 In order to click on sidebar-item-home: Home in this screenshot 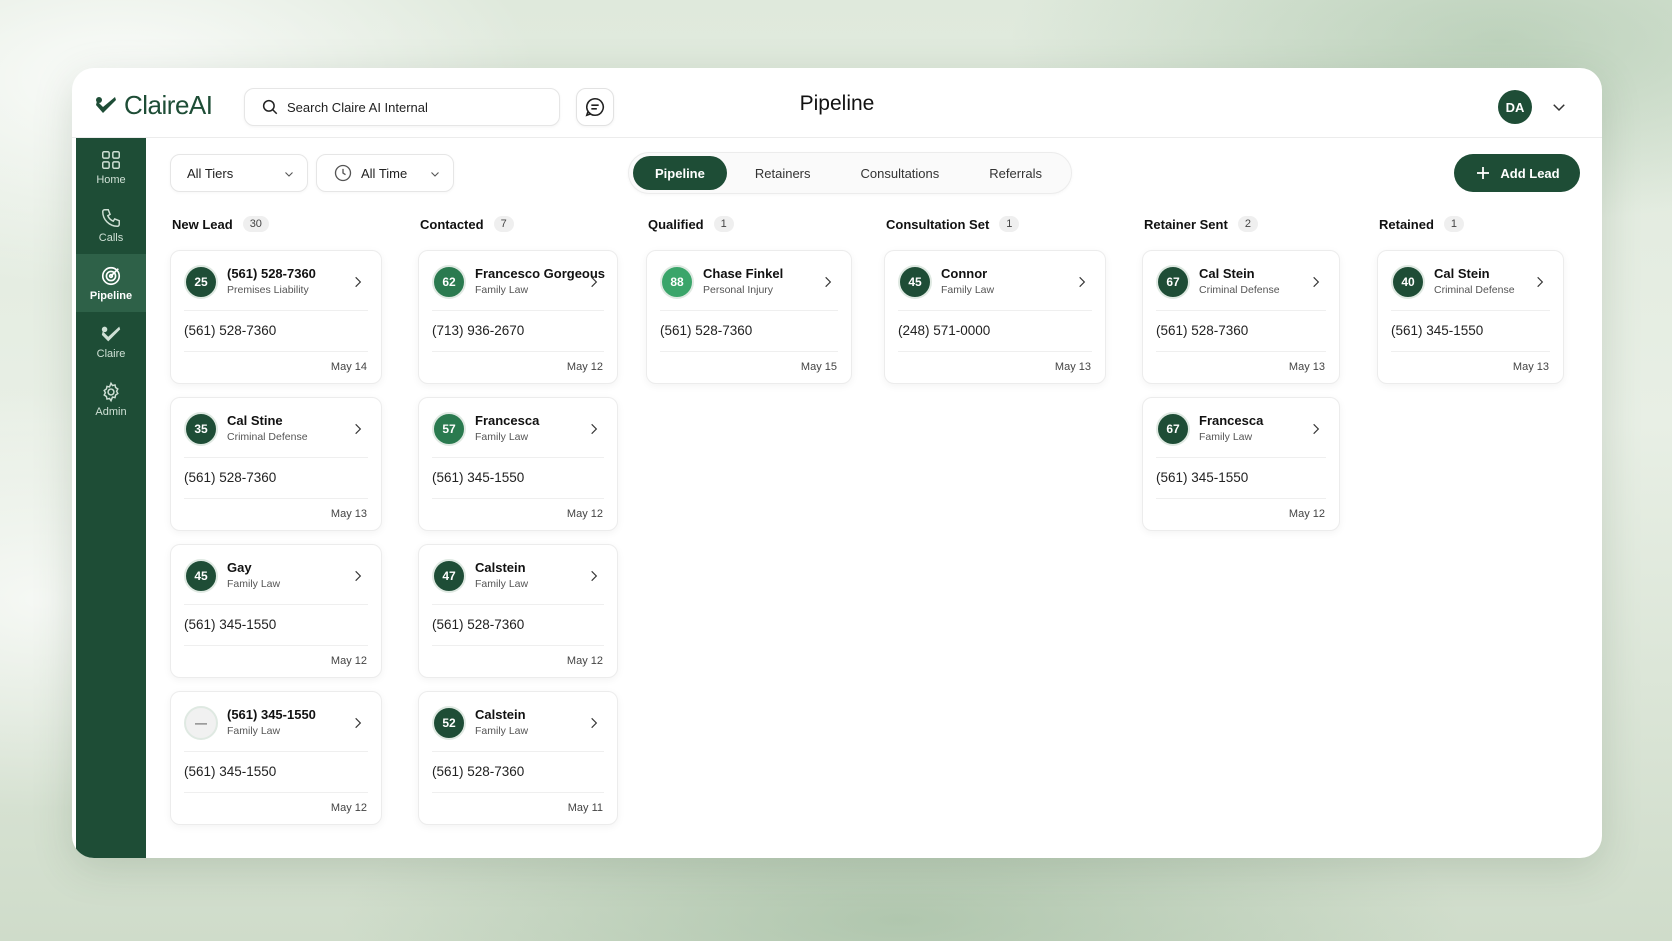, I will do `click(111, 167)`.